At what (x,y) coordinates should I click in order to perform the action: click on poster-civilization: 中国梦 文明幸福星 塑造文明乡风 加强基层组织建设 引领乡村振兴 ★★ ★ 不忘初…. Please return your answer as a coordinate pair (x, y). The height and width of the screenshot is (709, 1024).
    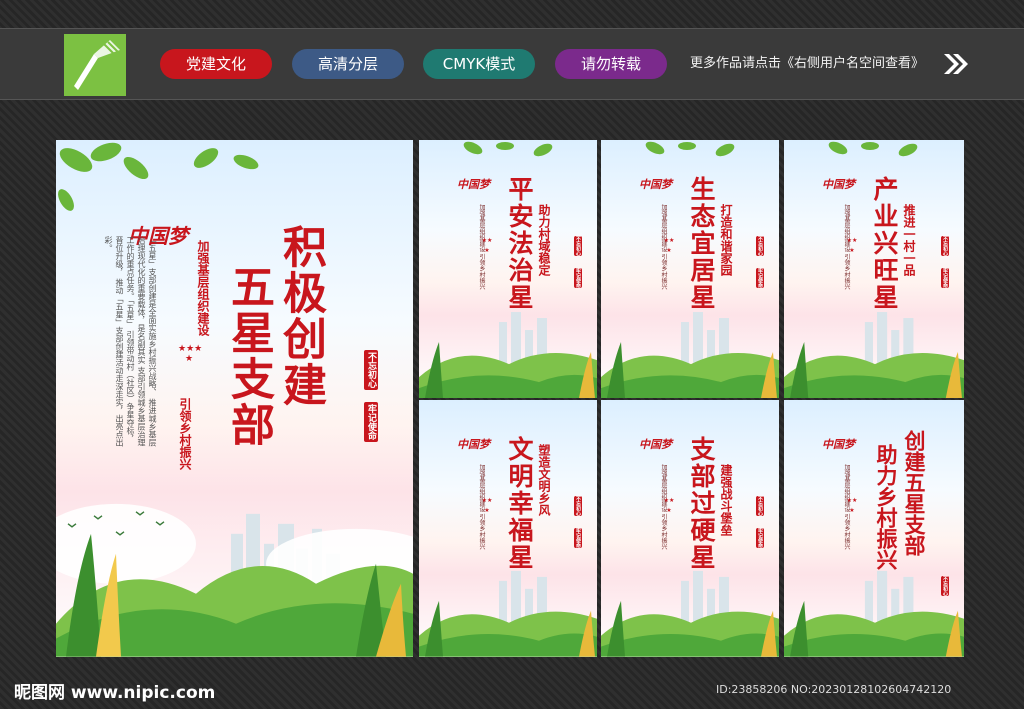
    Looking at the image, I should click on (508, 528).